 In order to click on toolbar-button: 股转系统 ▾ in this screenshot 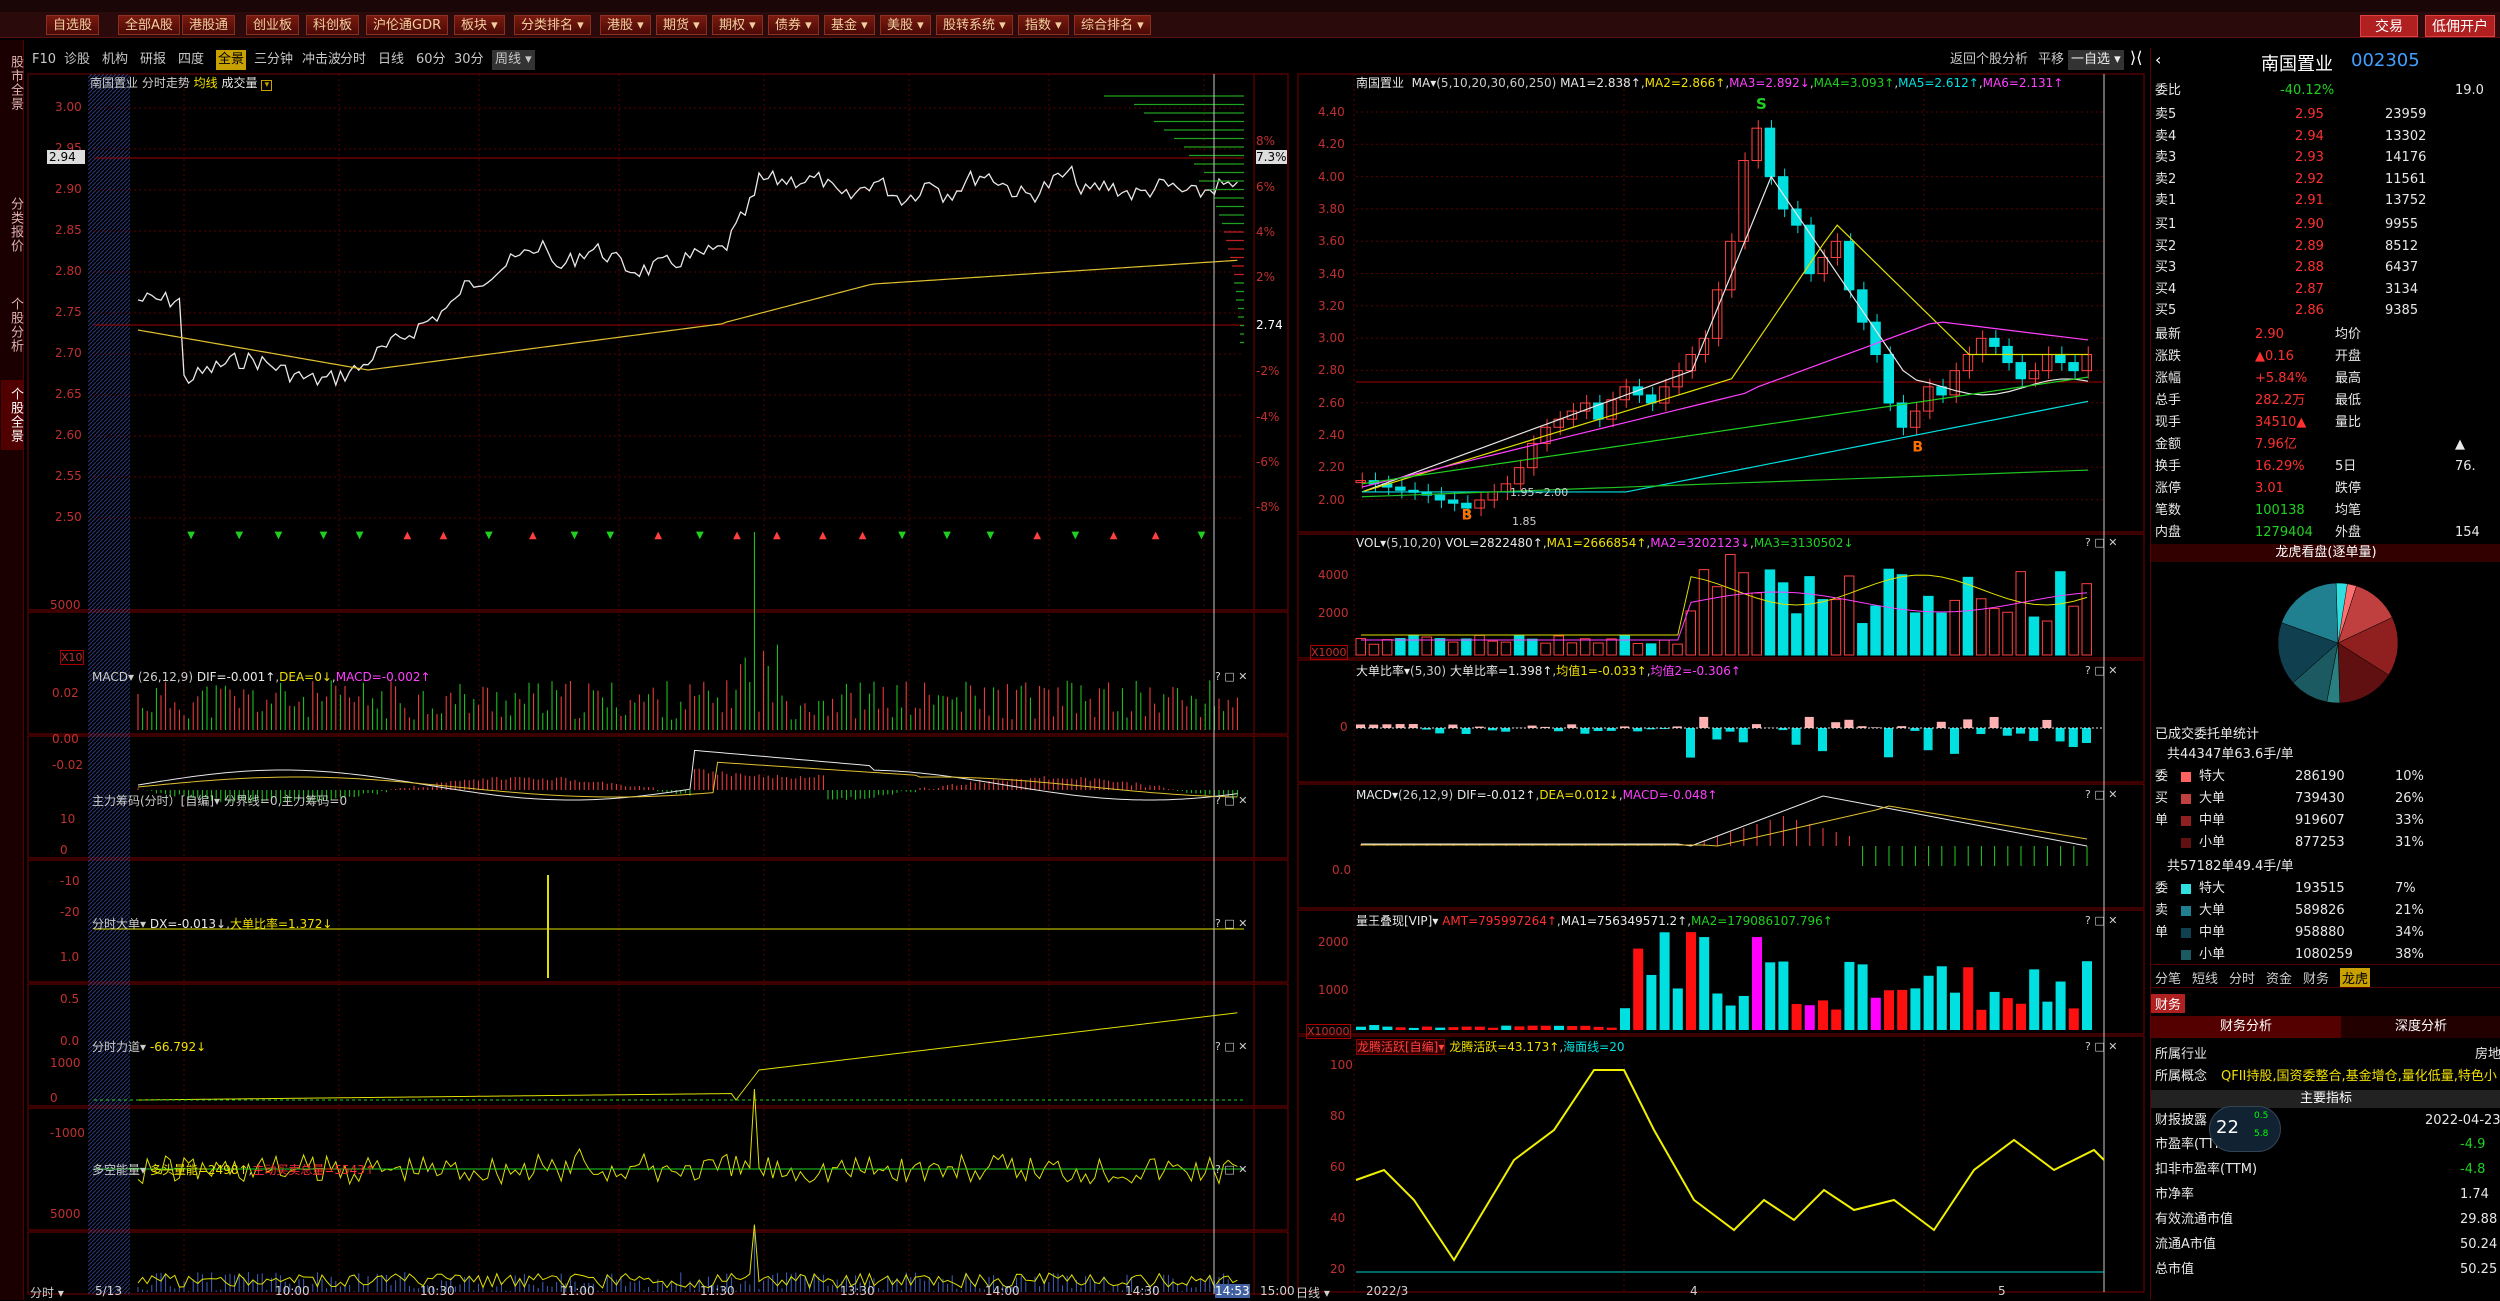, I will do `click(974, 25)`.